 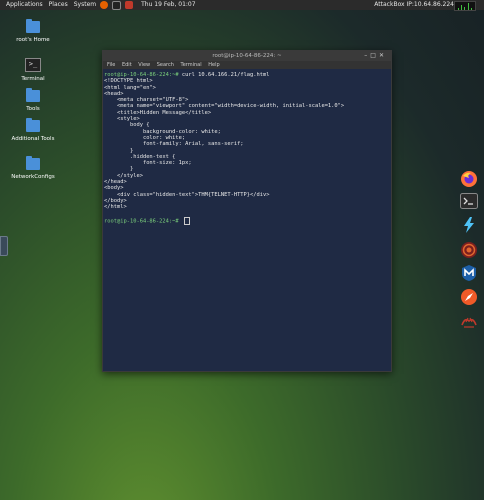 I want to click on desktop-item-networkconfigs: NetworkConfigs, so click(x=33, y=168).